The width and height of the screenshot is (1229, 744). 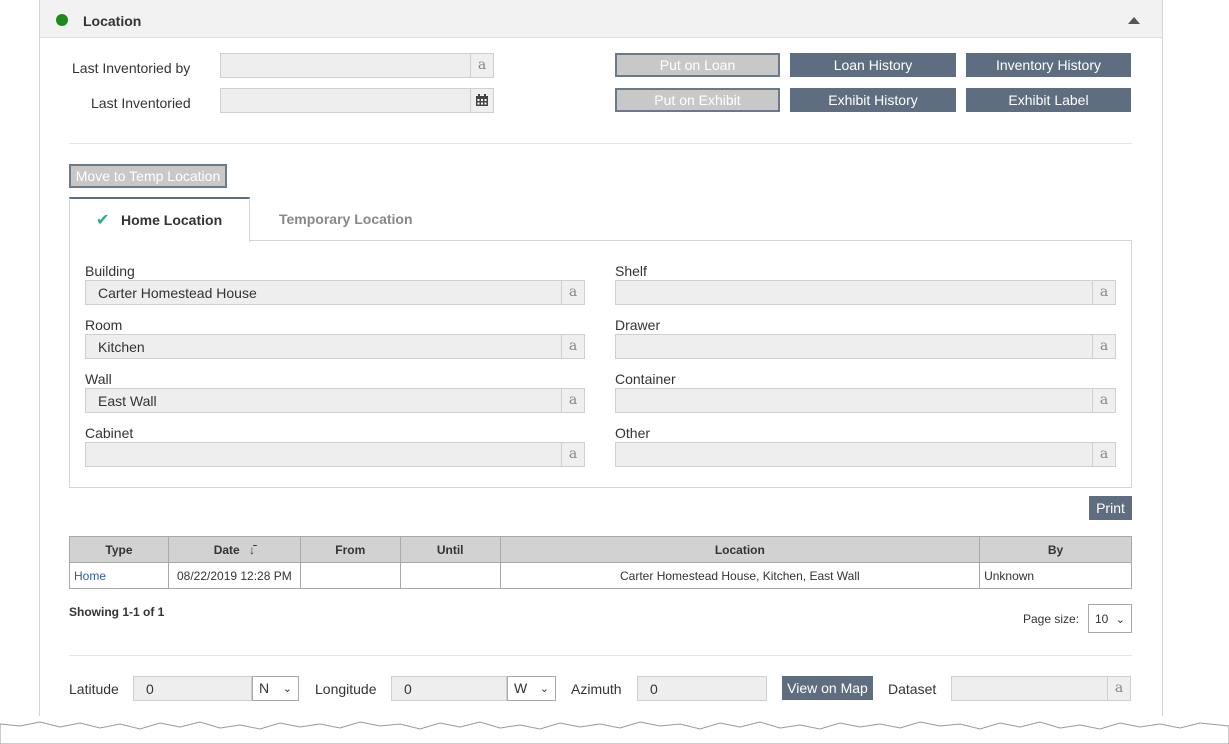 What do you see at coordinates (1055, 575) in the screenshot?
I see `cell-by: Unknown` at bounding box center [1055, 575].